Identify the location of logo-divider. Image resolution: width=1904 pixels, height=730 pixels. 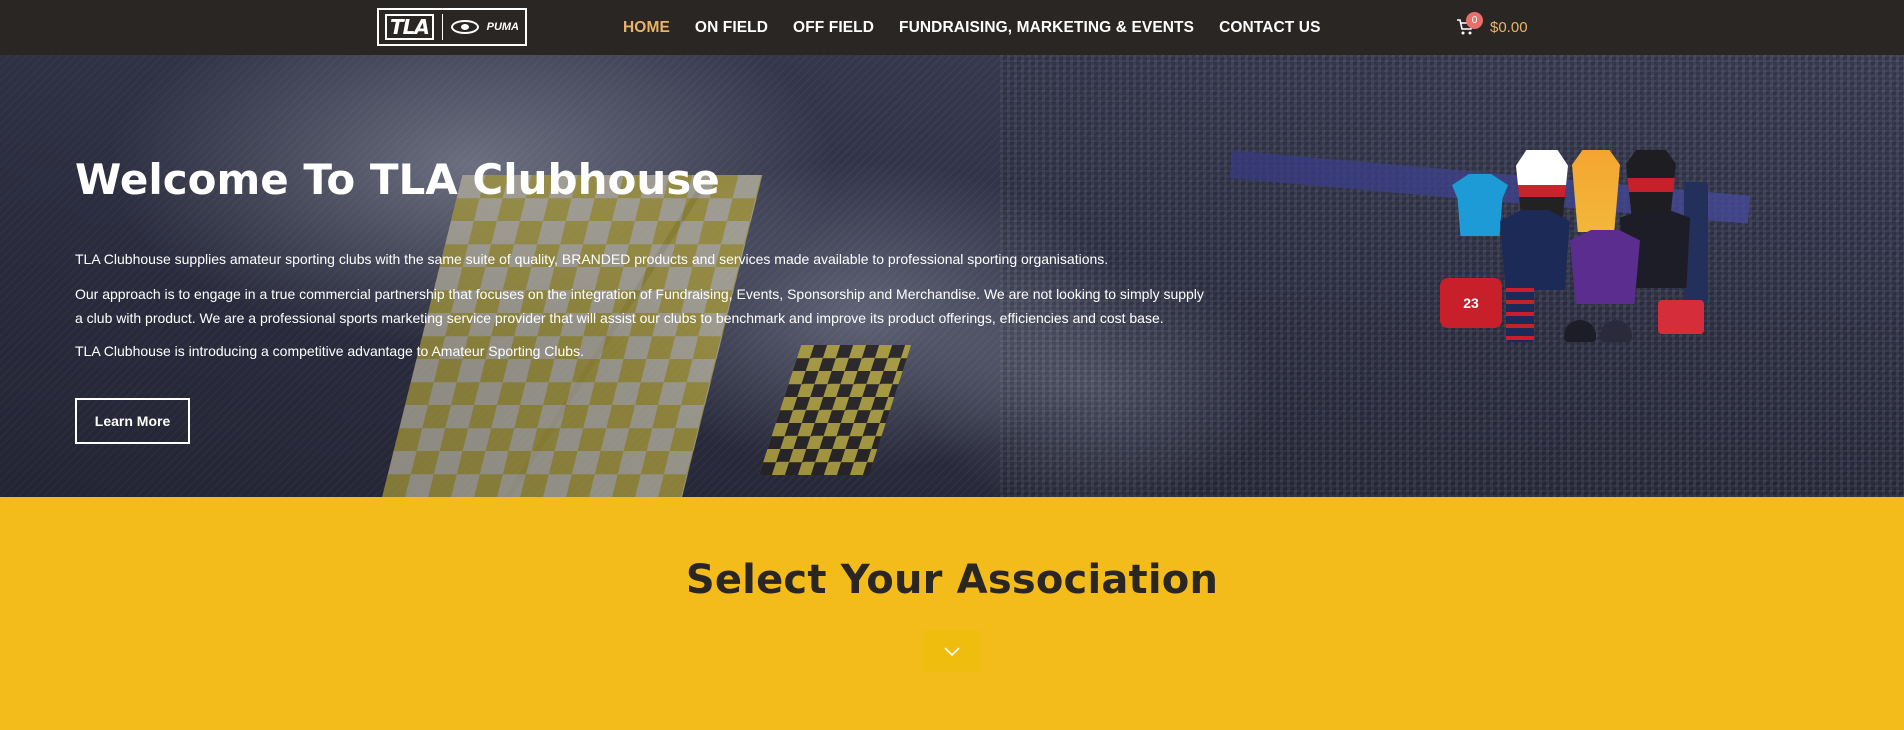
(442, 27).